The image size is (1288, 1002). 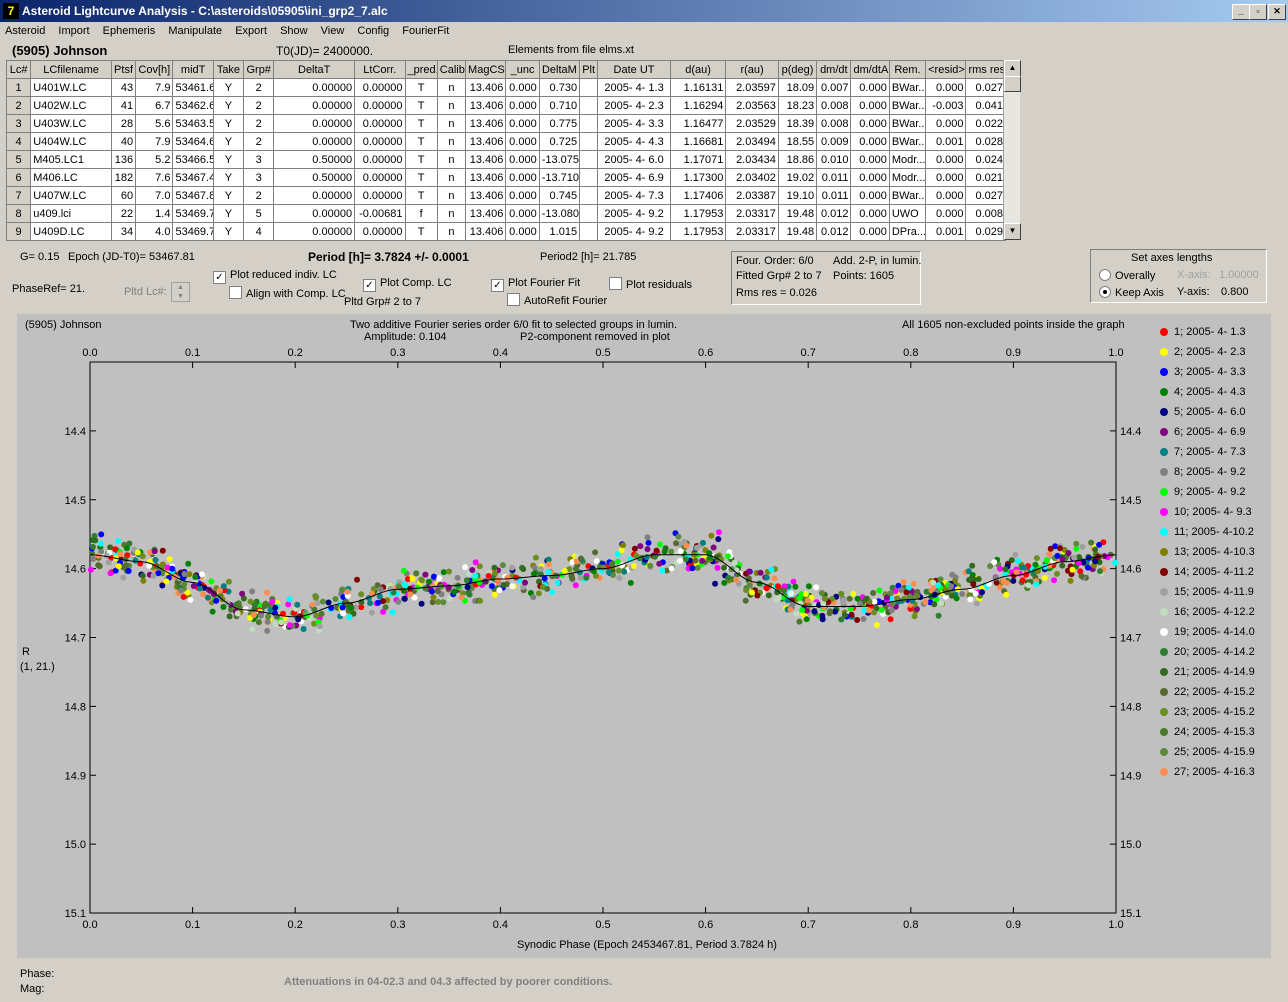 I want to click on table-cell: 1.16294, so click(x=698, y=105).